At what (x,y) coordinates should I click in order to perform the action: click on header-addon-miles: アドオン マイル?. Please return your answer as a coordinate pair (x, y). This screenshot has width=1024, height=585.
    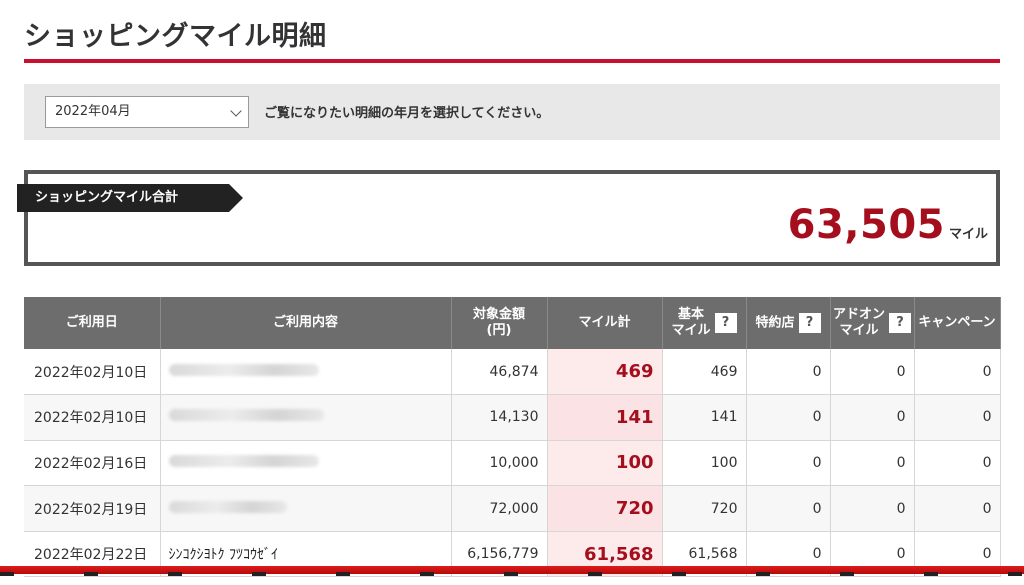
    Looking at the image, I should click on (872, 323).